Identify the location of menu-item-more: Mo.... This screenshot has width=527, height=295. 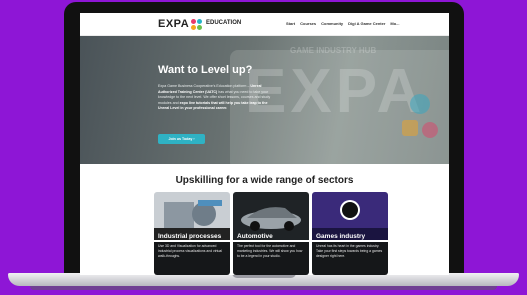
(394, 23).